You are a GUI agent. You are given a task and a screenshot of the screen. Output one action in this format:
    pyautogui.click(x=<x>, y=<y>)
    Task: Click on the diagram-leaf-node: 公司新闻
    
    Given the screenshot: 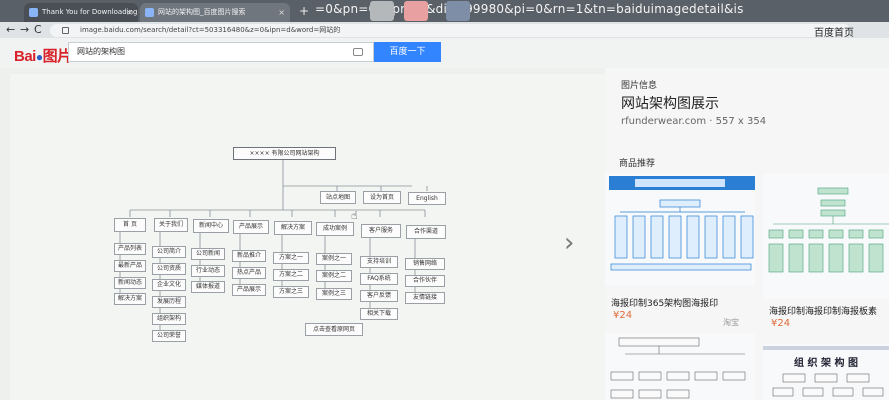 What is the action you would take?
    pyautogui.click(x=208, y=254)
    